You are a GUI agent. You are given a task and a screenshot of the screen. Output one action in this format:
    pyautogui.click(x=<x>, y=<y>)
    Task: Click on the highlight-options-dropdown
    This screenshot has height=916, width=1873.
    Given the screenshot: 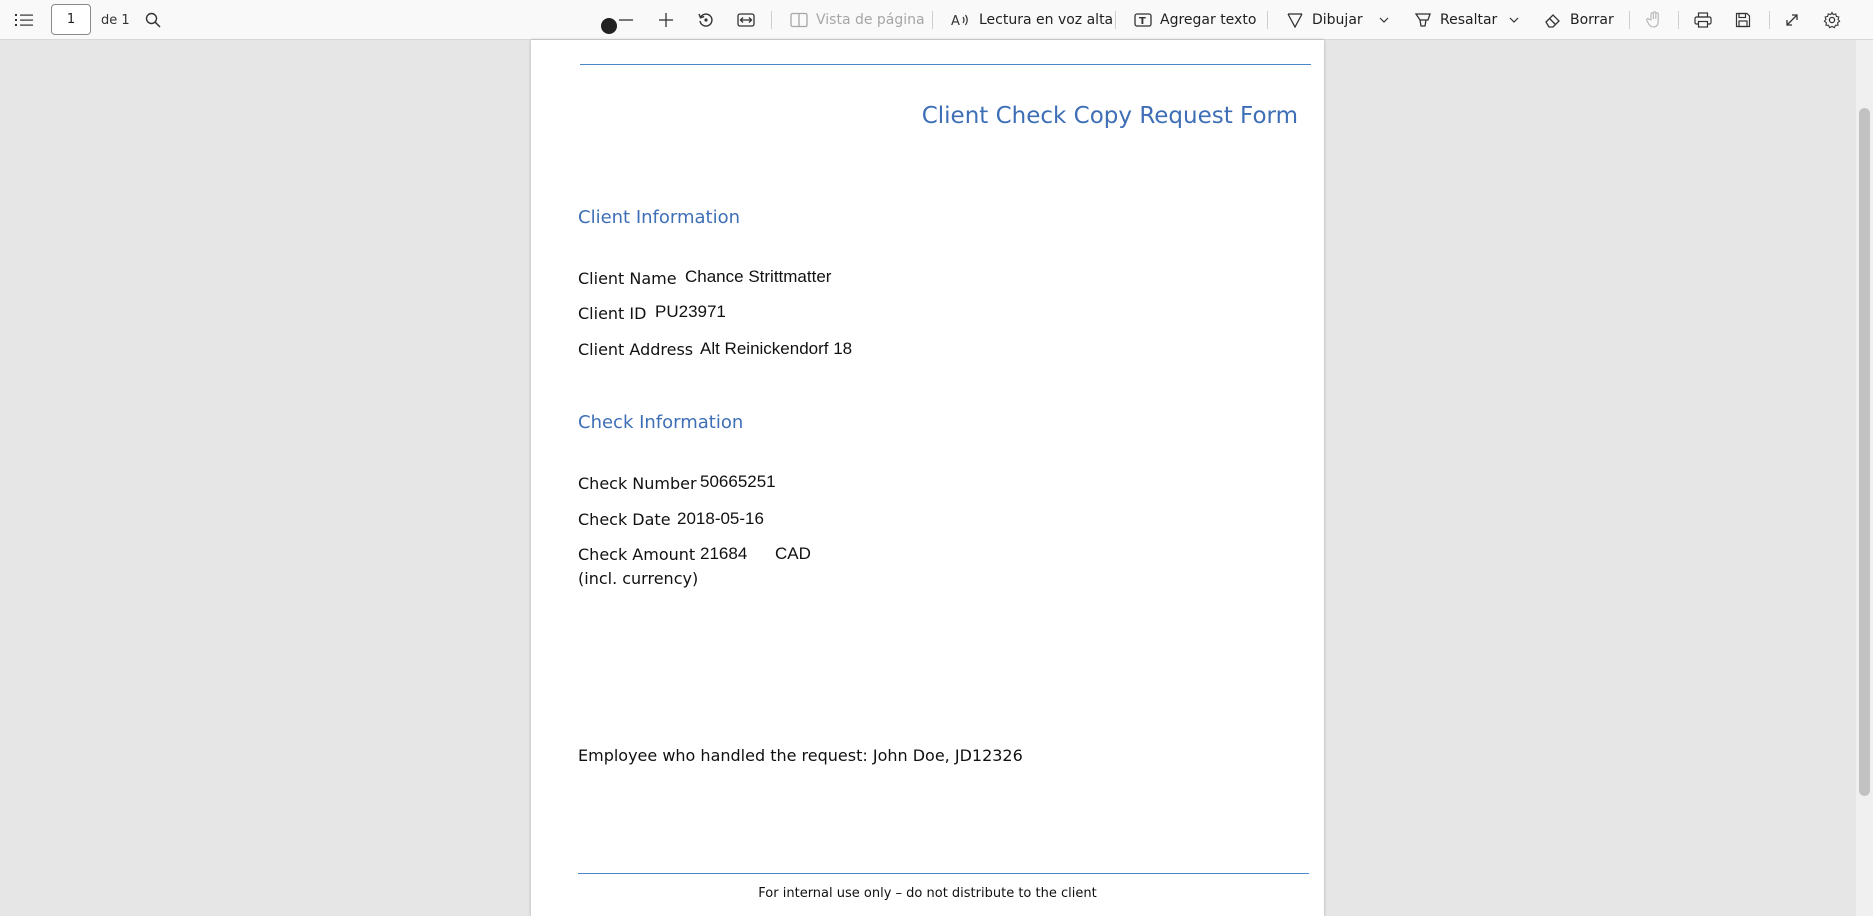 What is the action you would take?
    pyautogui.click(x=1514, y=20)
    